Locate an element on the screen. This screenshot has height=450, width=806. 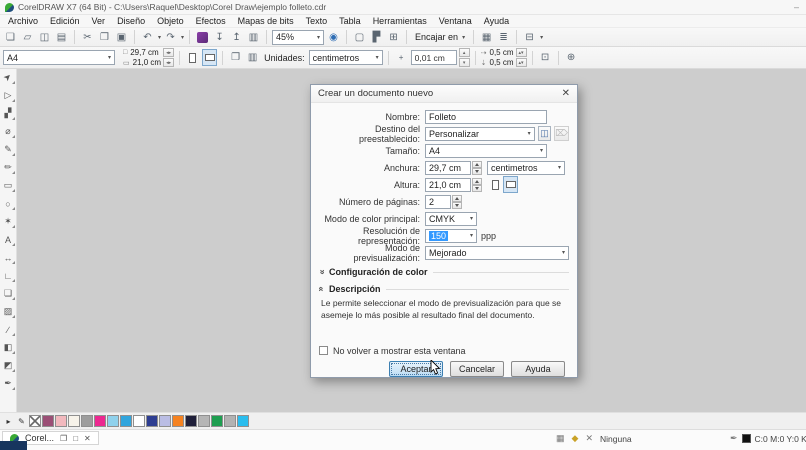
options-dropdown-icon: ▾ is located at coordinates (541, 37).